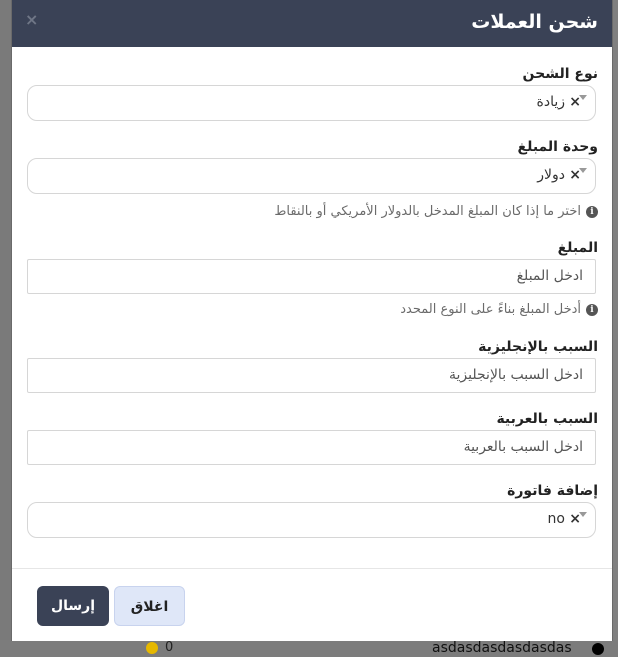 The height and width of the screenshot is (657, 618). I want to click on modal-footer: إرسال اغلاق, so click(312, 604).